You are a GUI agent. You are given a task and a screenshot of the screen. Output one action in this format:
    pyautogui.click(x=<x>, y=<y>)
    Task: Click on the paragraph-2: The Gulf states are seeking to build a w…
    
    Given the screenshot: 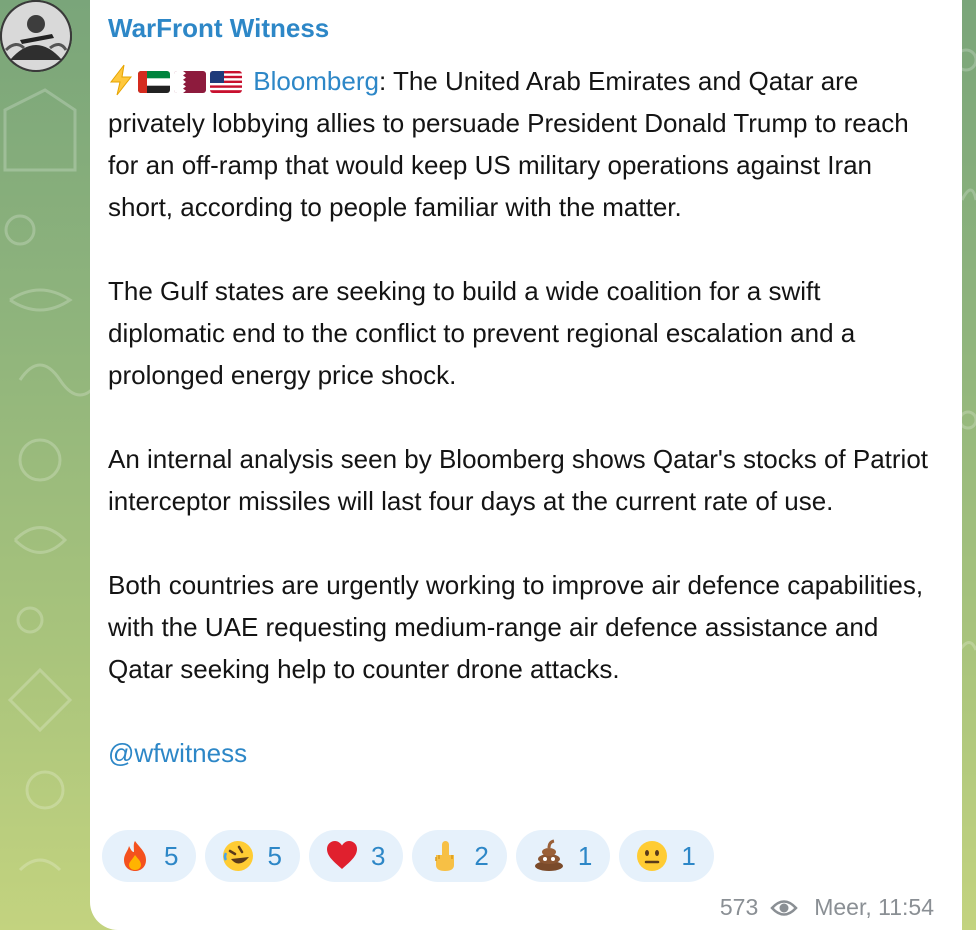 What is the action you would take?
    pyautogui.click(x=482, y=333)
    